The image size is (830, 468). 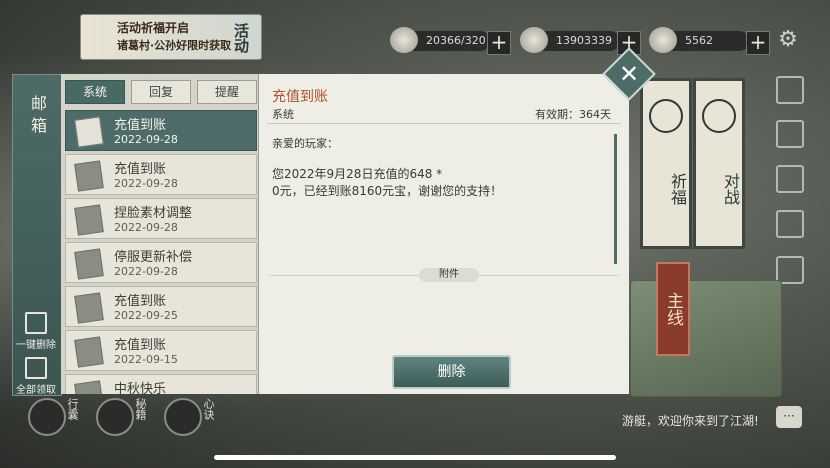 What do you see at coordinates (789, 417) in the screenshot?
I see `chat-icon: ···` at bounding box center [789, 417].